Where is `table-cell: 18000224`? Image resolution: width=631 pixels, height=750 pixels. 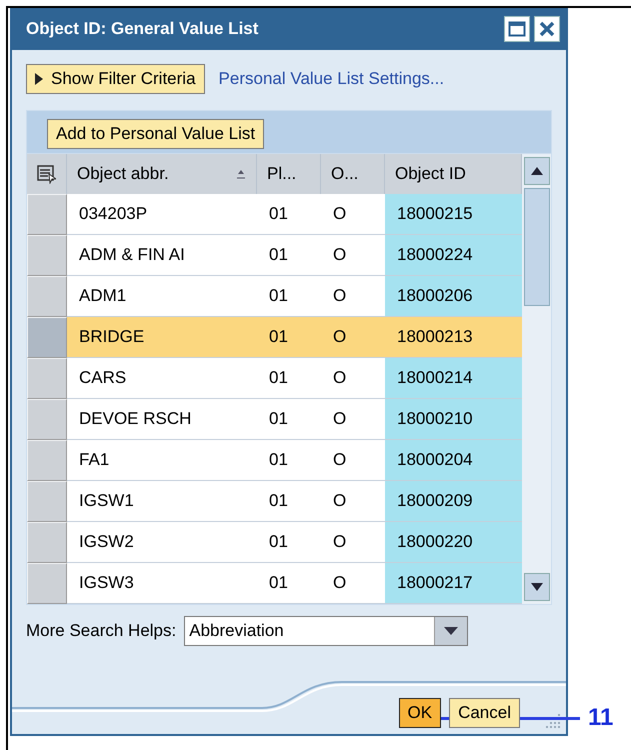
table-cell: 18000224 is located at coordinates (453, 255).